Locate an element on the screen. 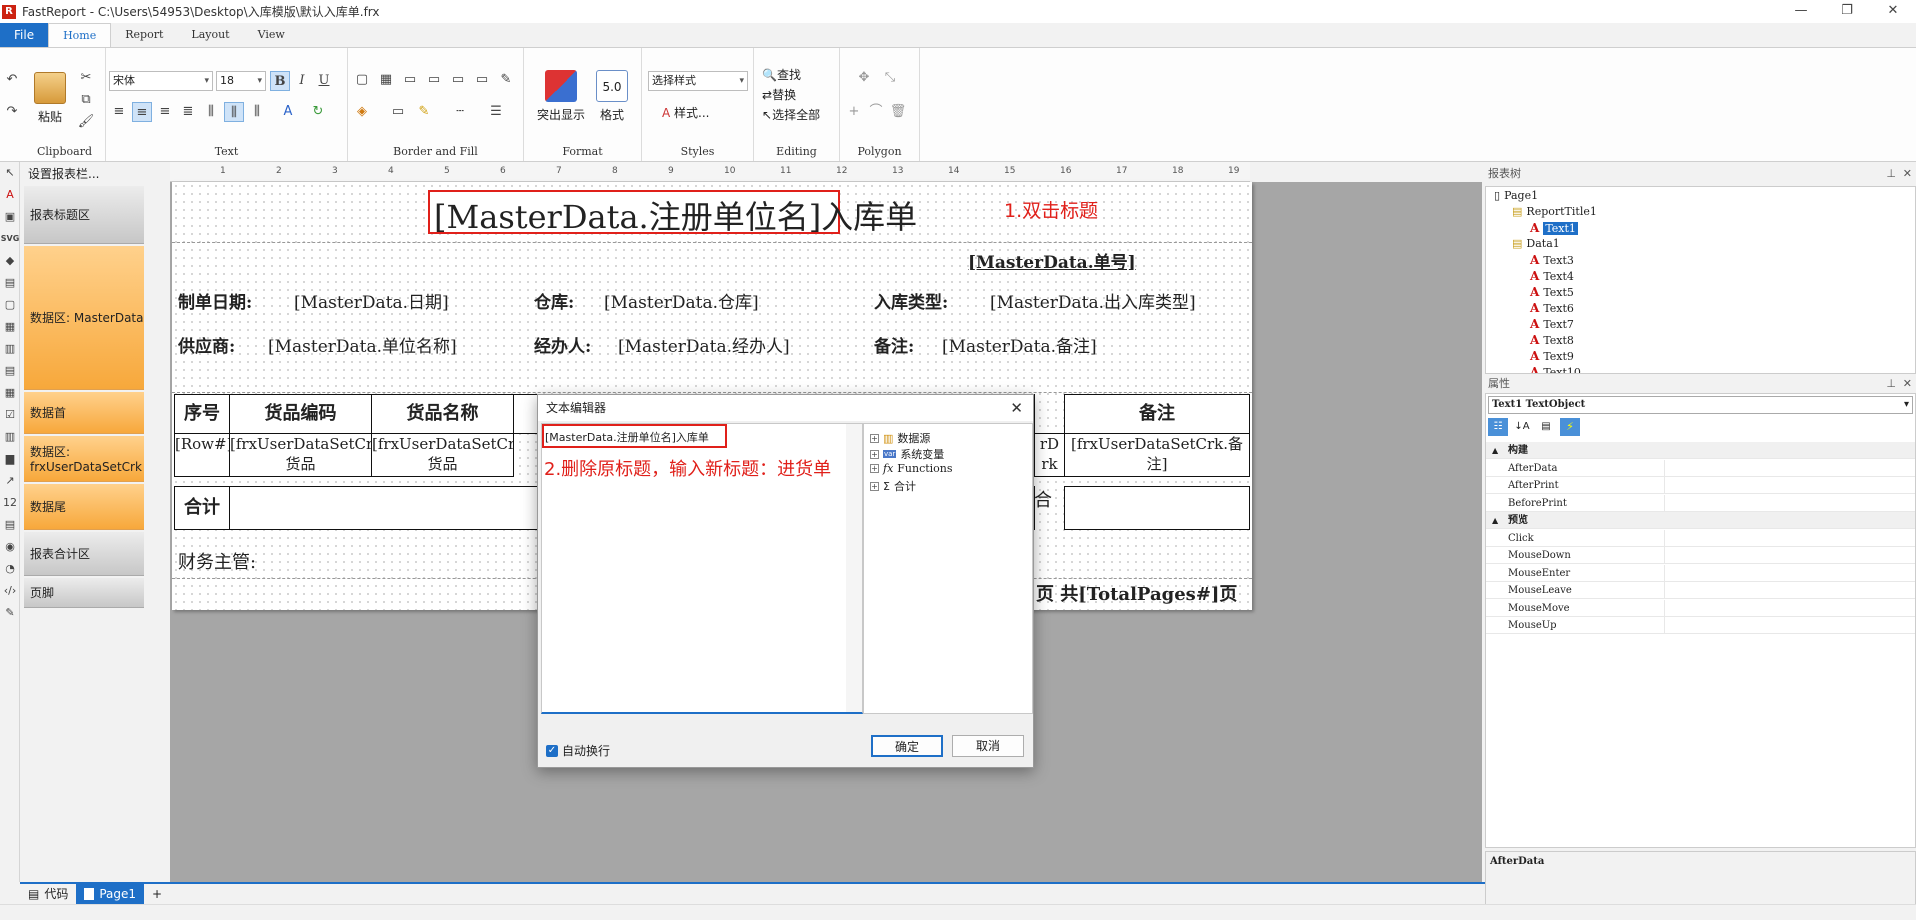  tool-icon: ▣ is located at coordinates (10, 217).